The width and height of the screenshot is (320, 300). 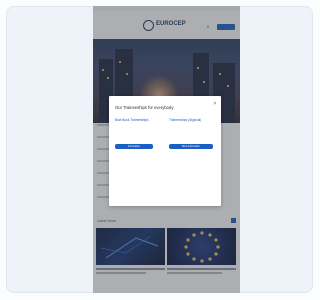 I want to click on close-icon: ×, so click(x=215, y=104).